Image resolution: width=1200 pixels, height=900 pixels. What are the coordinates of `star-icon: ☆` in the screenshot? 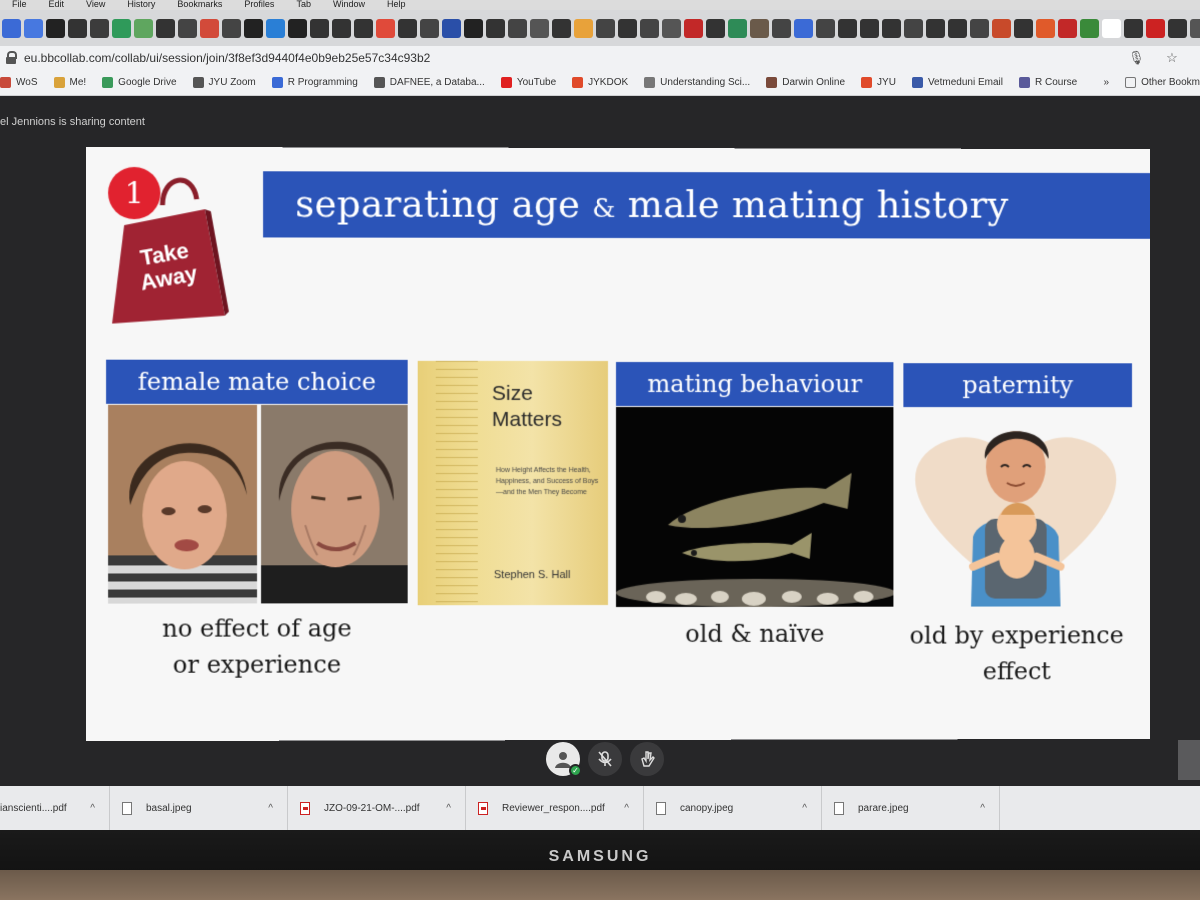 It's located at (1172, 58).